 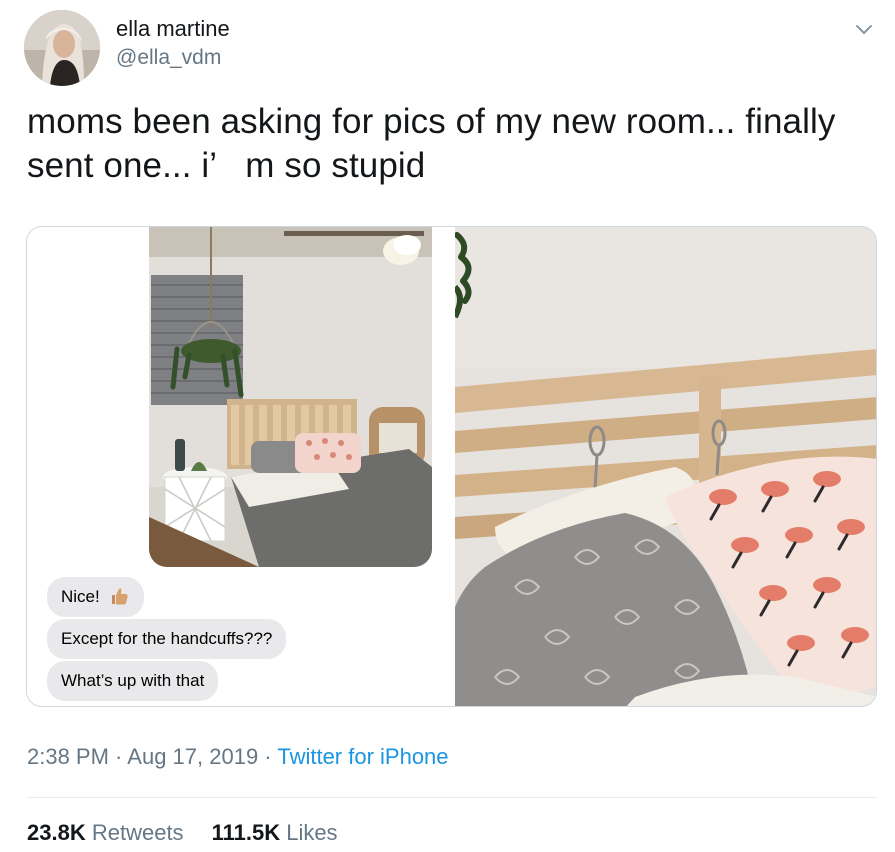 I want to click on thumbs-up-icon, so click(x=120, y=596).